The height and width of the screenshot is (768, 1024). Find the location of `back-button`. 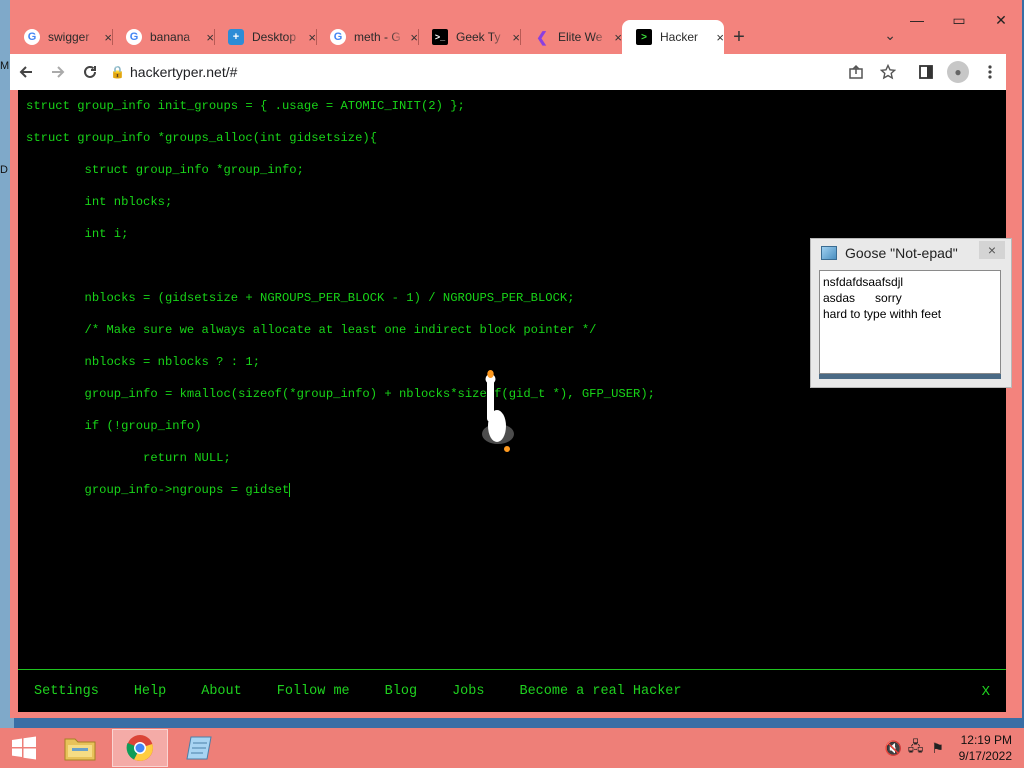

back-button is located at coordinates (26, 72).